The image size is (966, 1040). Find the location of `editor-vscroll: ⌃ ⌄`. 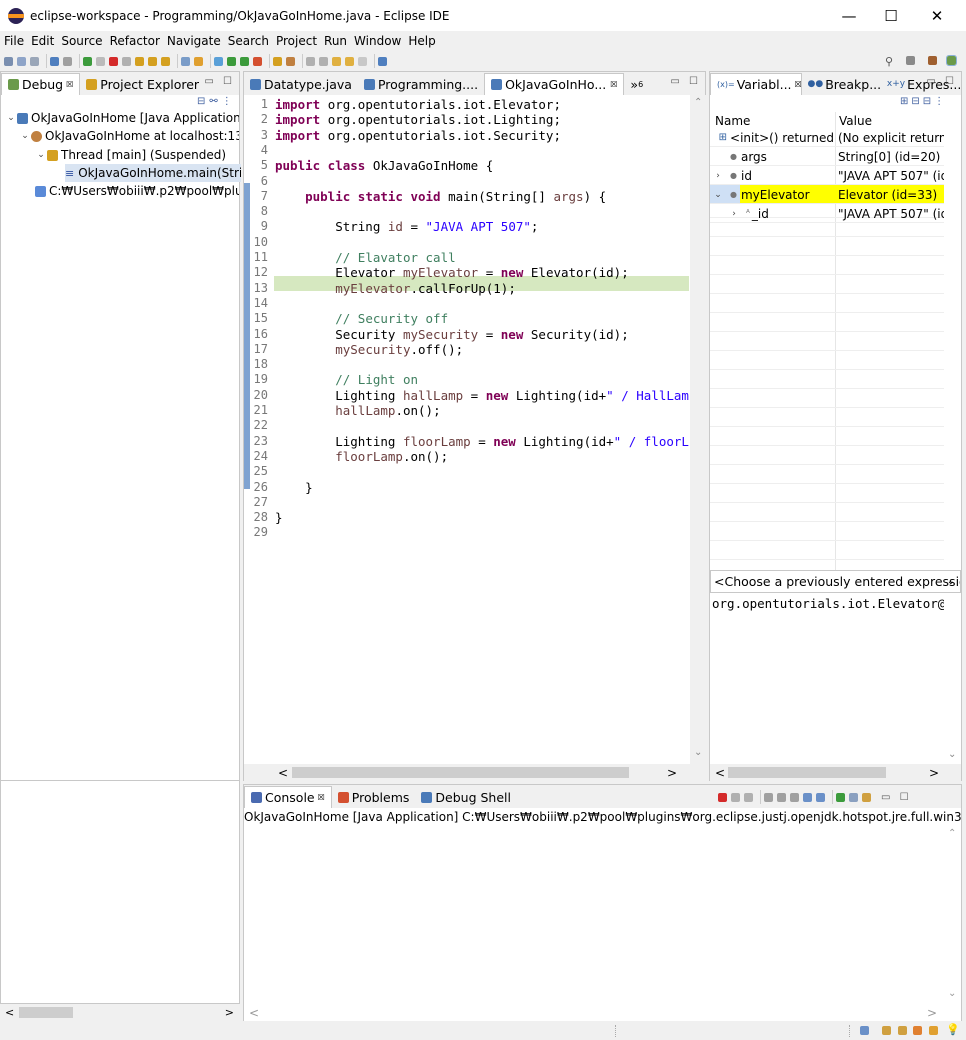

editor-vscroll: ⌃ ⌄ is located at coordinates (698, 429).